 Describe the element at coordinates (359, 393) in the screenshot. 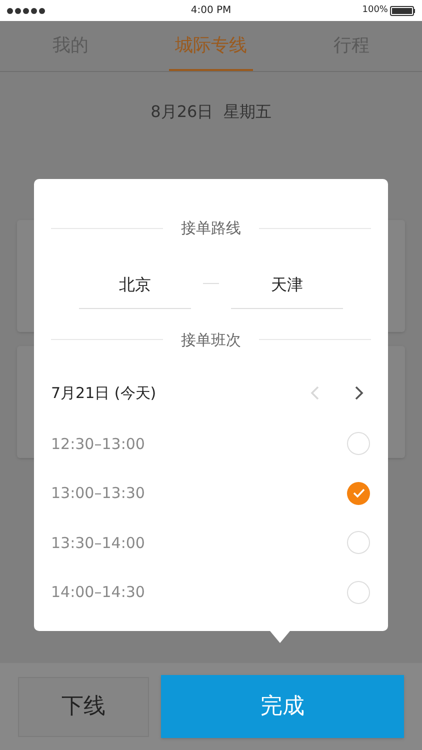

I see `chevron-right-icon` at that location.